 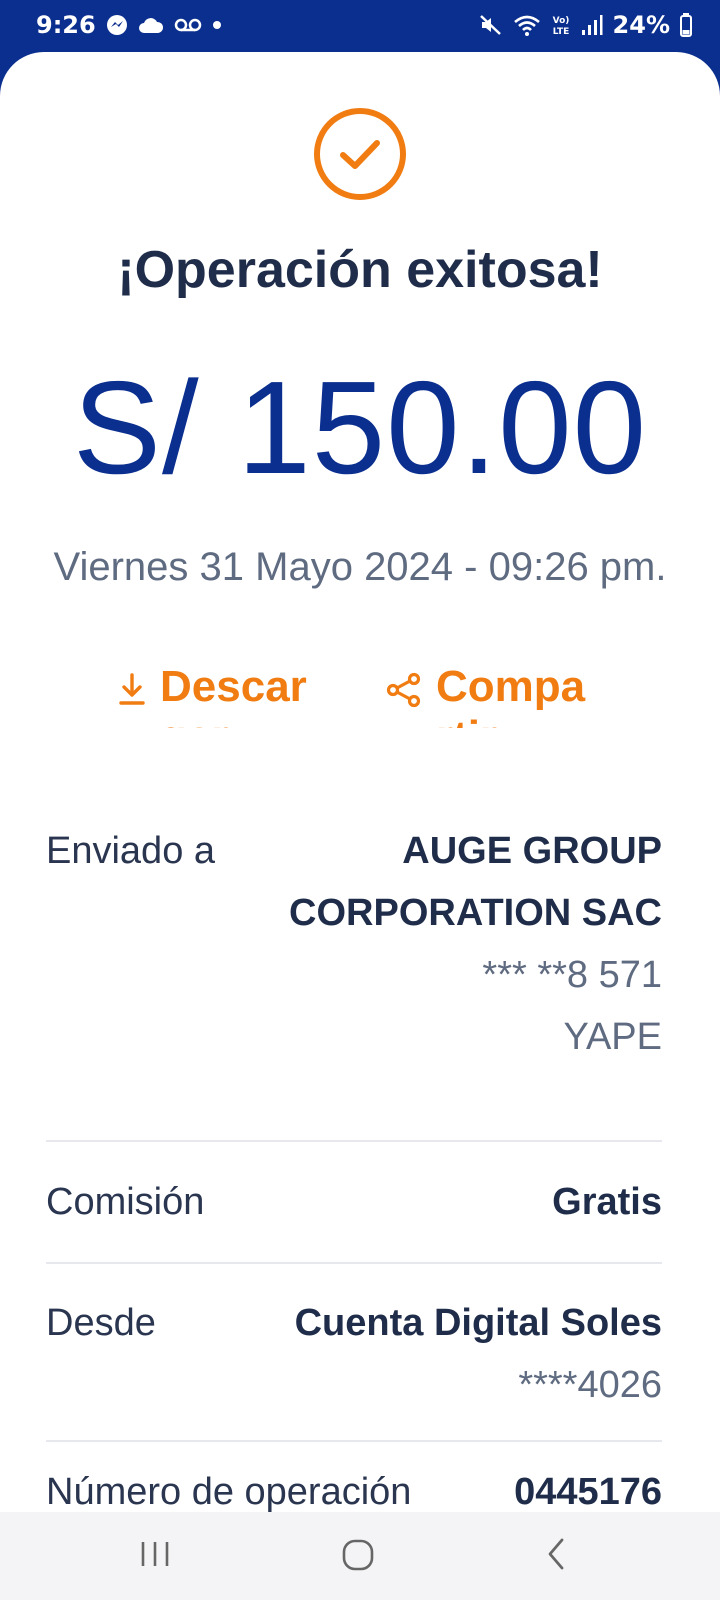 I want to click on system-nav-bar, so click(x=360, y=1556).